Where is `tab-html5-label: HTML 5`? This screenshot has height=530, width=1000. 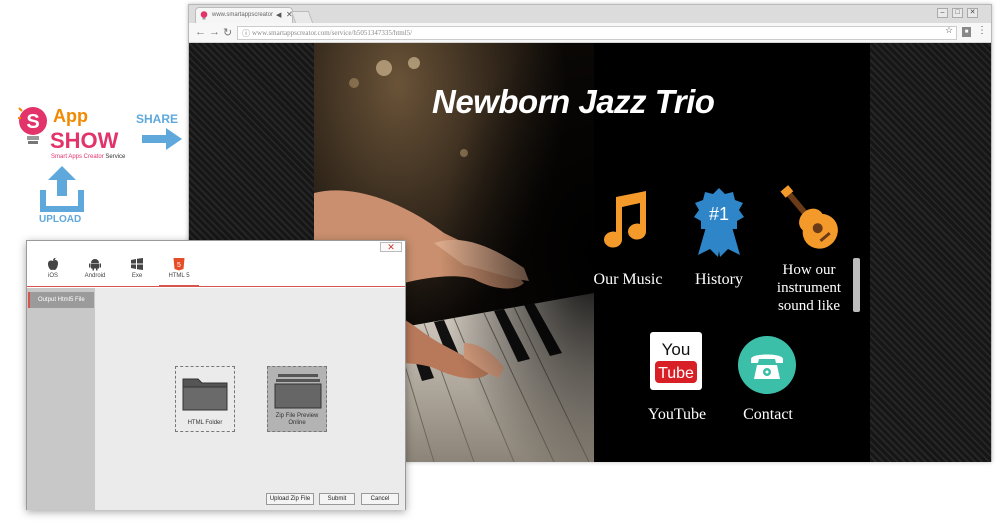
tab-html5-label: HTML 5 is located at coordinates (179, 276).